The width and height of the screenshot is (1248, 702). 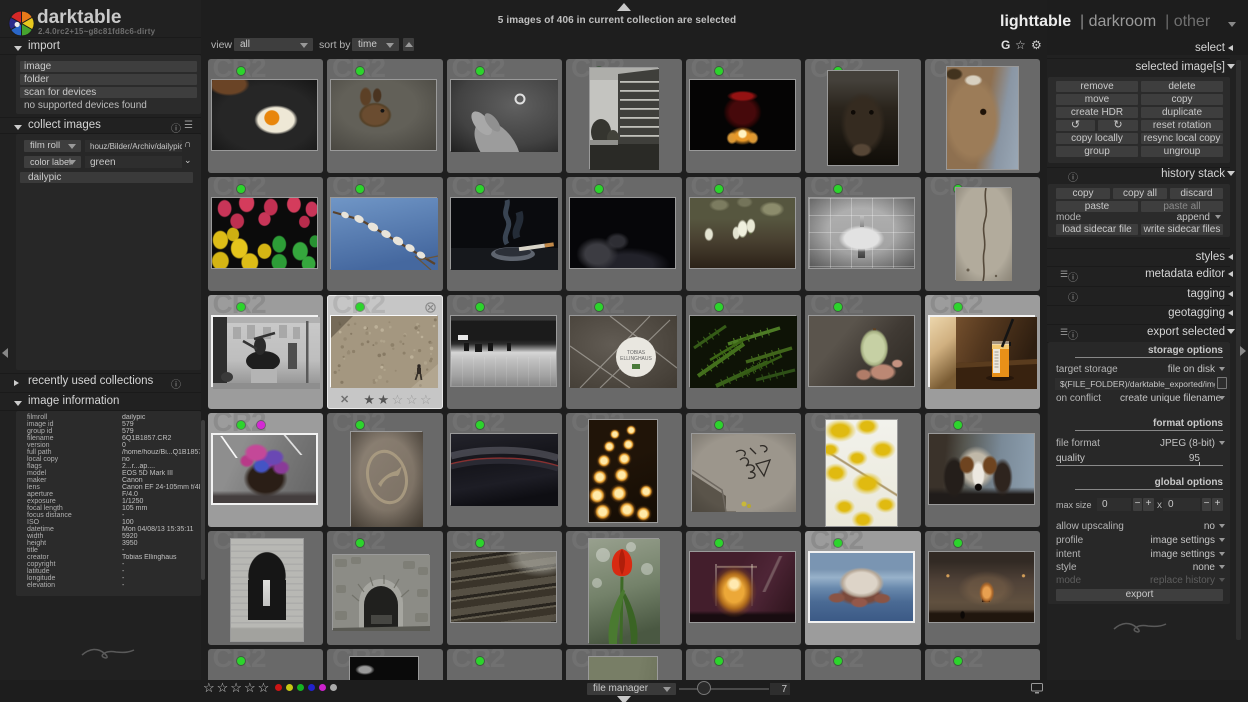 I want to click on svg-text: ELLINGHAUS, so click(x=636, y=359).